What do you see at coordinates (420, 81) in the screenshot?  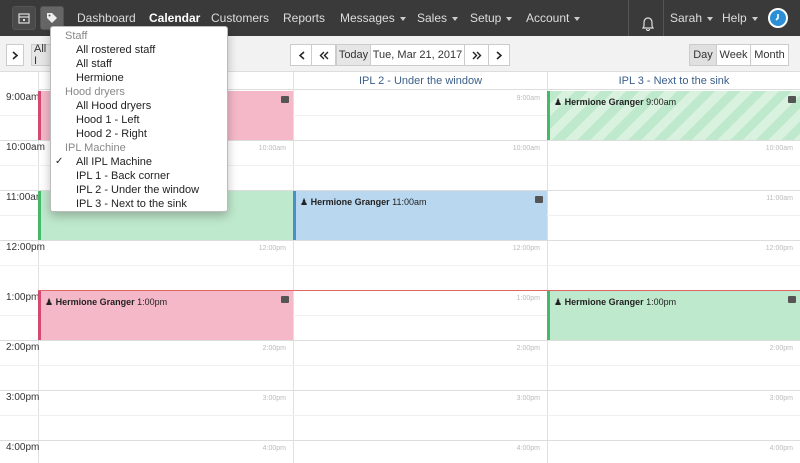 I see `column-header: IPL 2 - Under the window` at bounding box center [420, 81].